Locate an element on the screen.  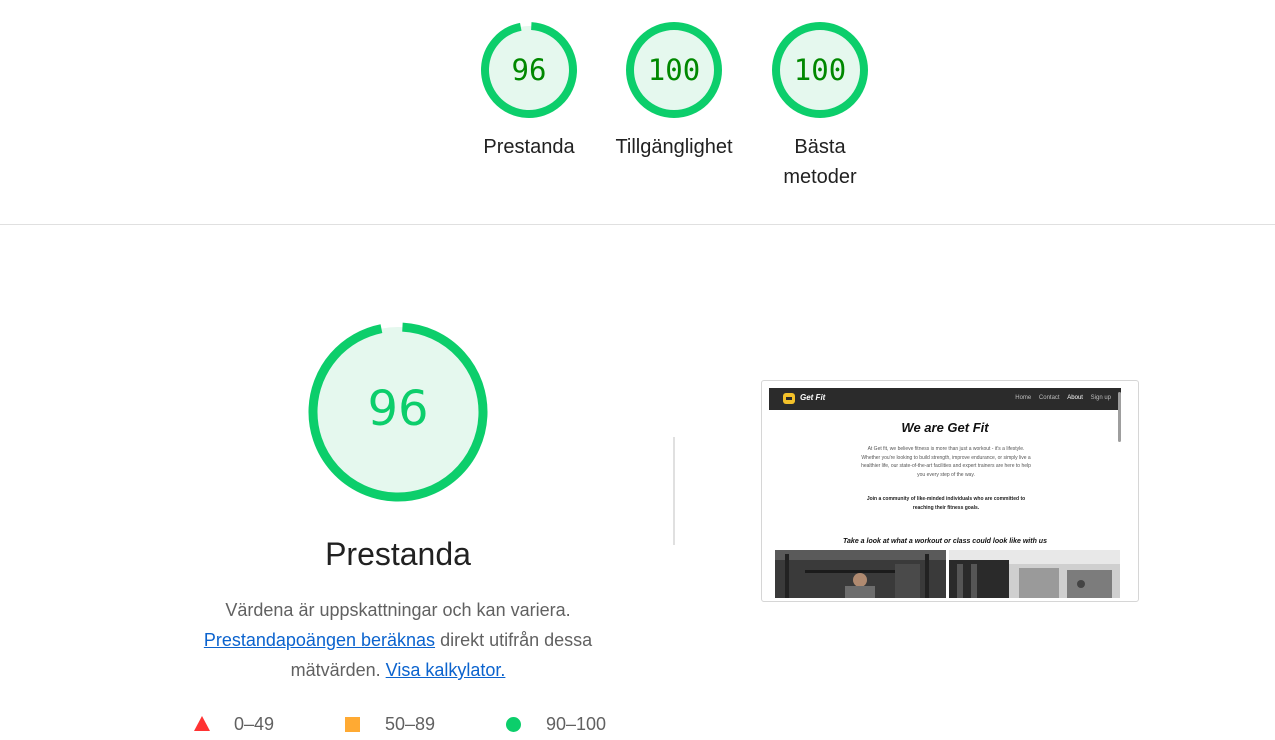
gauge-best-practices: 100 Bästa metoder is located at coordinates (820, 106).